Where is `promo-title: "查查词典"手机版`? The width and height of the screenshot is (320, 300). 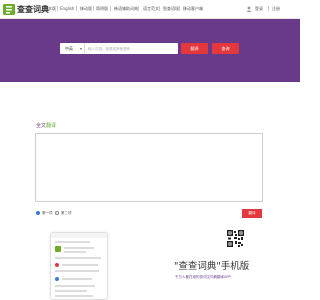 promo-title: "查查词典"手机版 is located at coordinates (212, 266).